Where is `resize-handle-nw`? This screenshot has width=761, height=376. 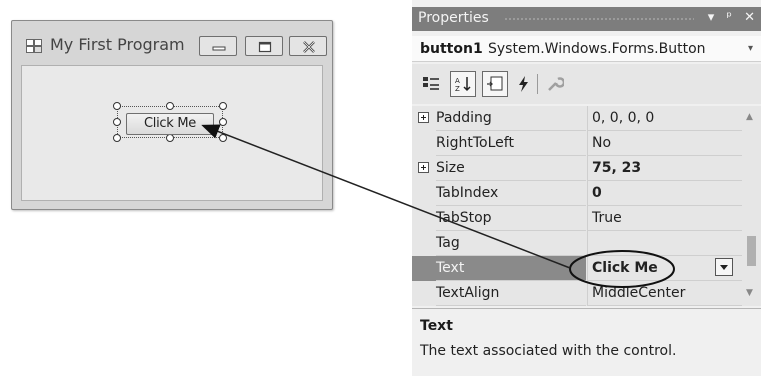 resize-handle-nw is located at coordinates (117, 106).